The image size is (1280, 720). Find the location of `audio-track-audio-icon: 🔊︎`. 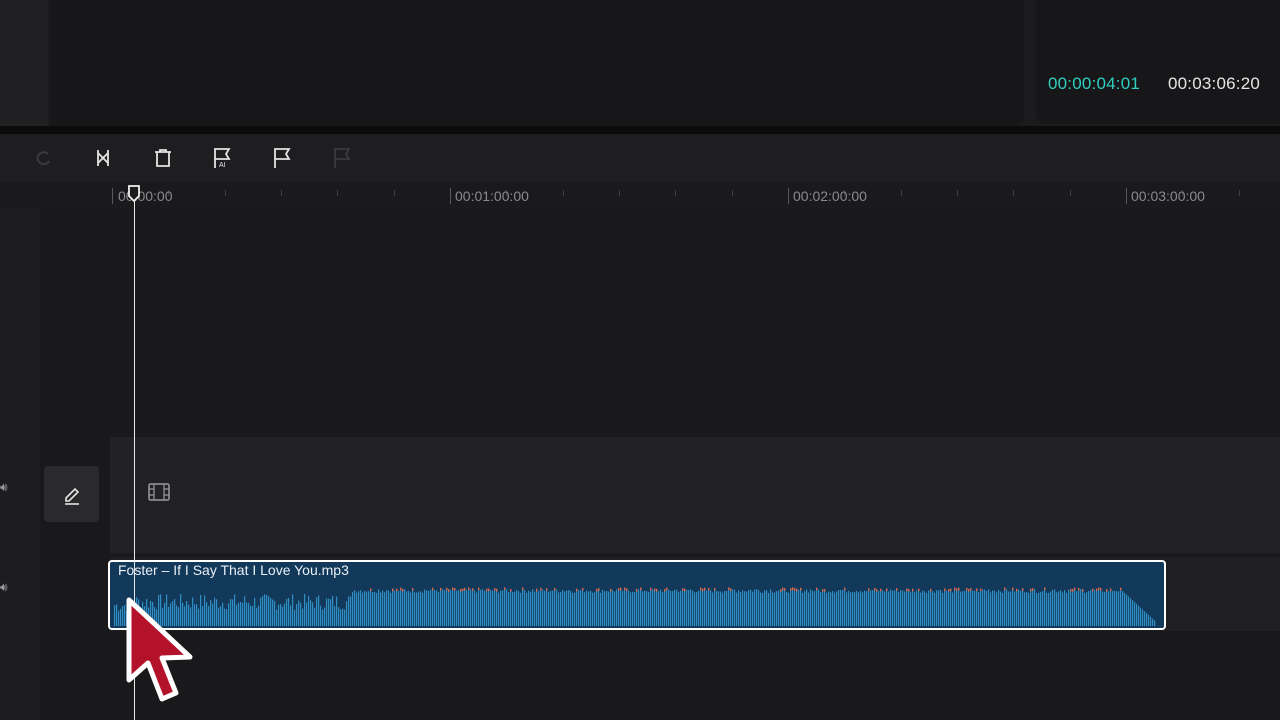

audio-track-audio-icon: 🔊︎ is located at coordinates (4, 587).